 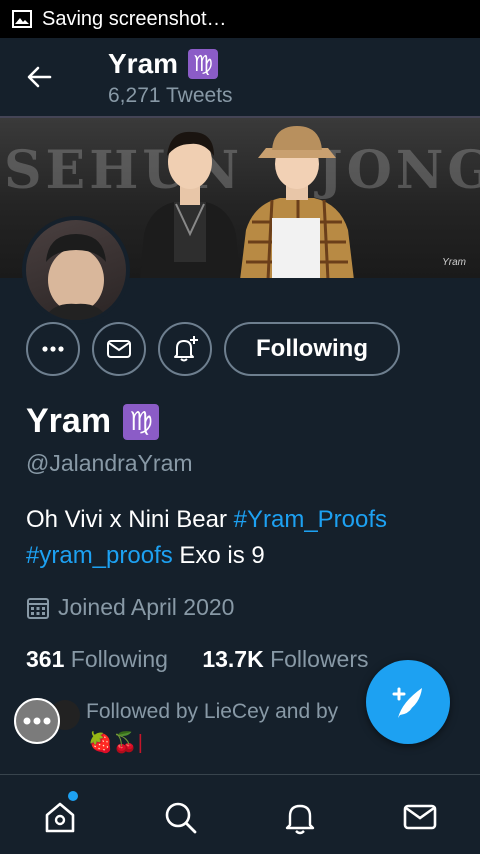 I want to click on joined-date: Joined April 2020, so click(x=130, y=607).